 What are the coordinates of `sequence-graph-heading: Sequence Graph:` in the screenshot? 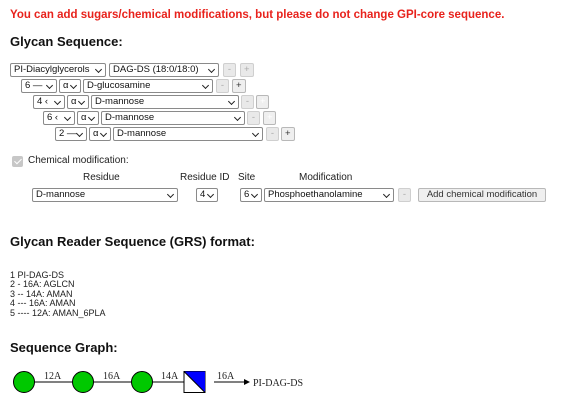 It's located at (64, 347).